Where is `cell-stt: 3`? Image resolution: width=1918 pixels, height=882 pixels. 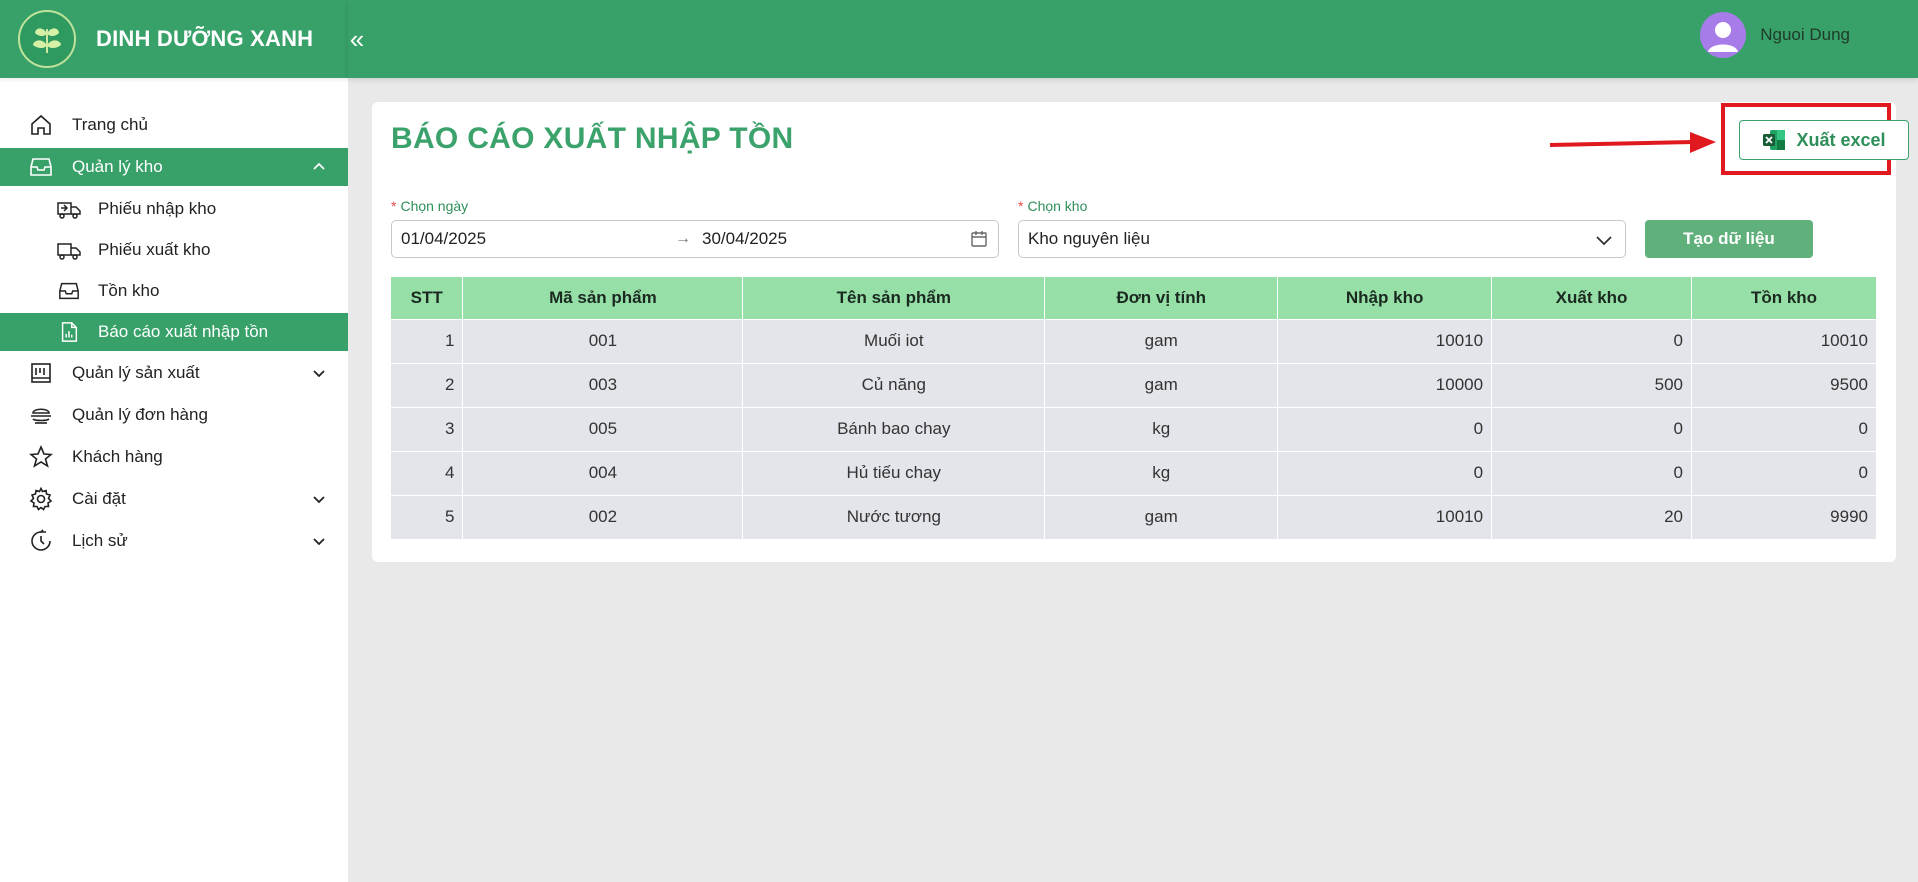
cell-stt: 3 is located at coordinates (427, 428).